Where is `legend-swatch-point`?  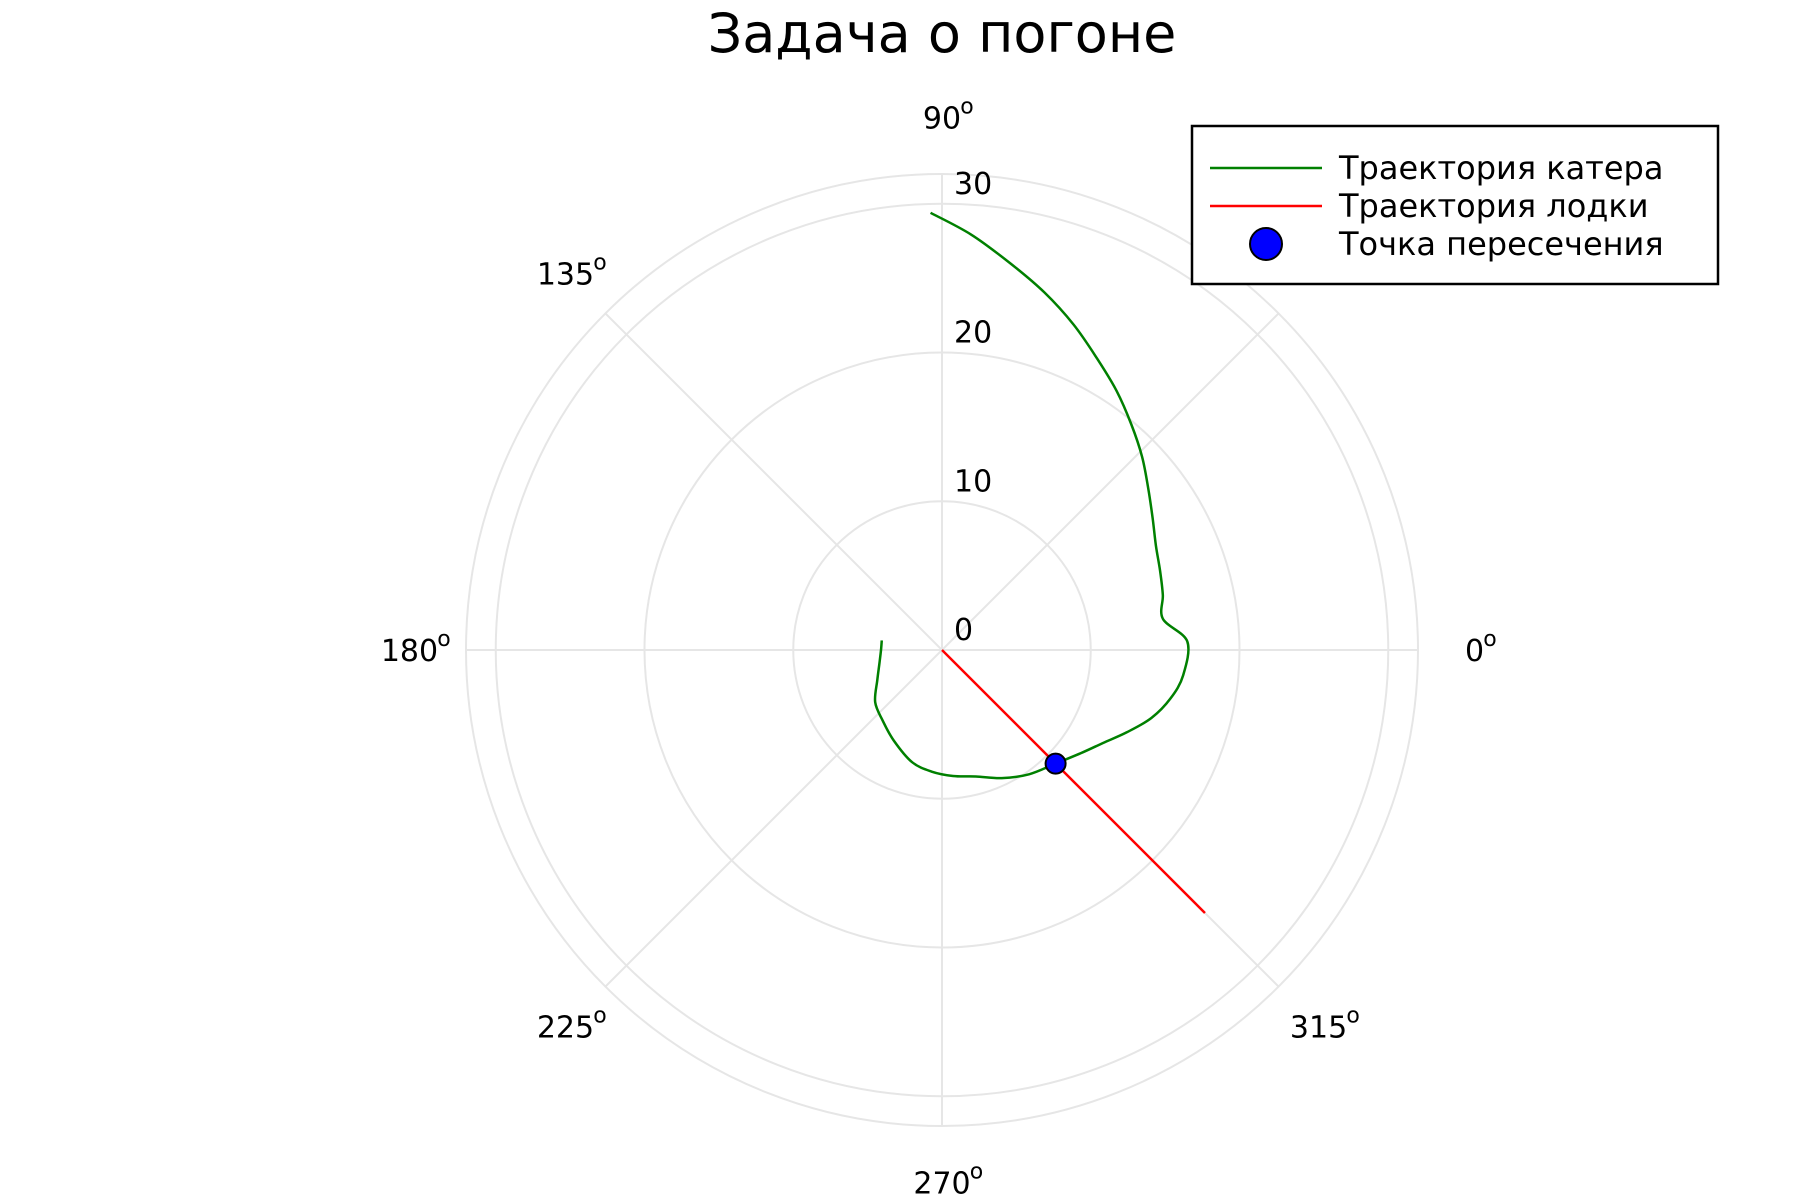 legend-swatch-point is located at coordinates (1266, 244).